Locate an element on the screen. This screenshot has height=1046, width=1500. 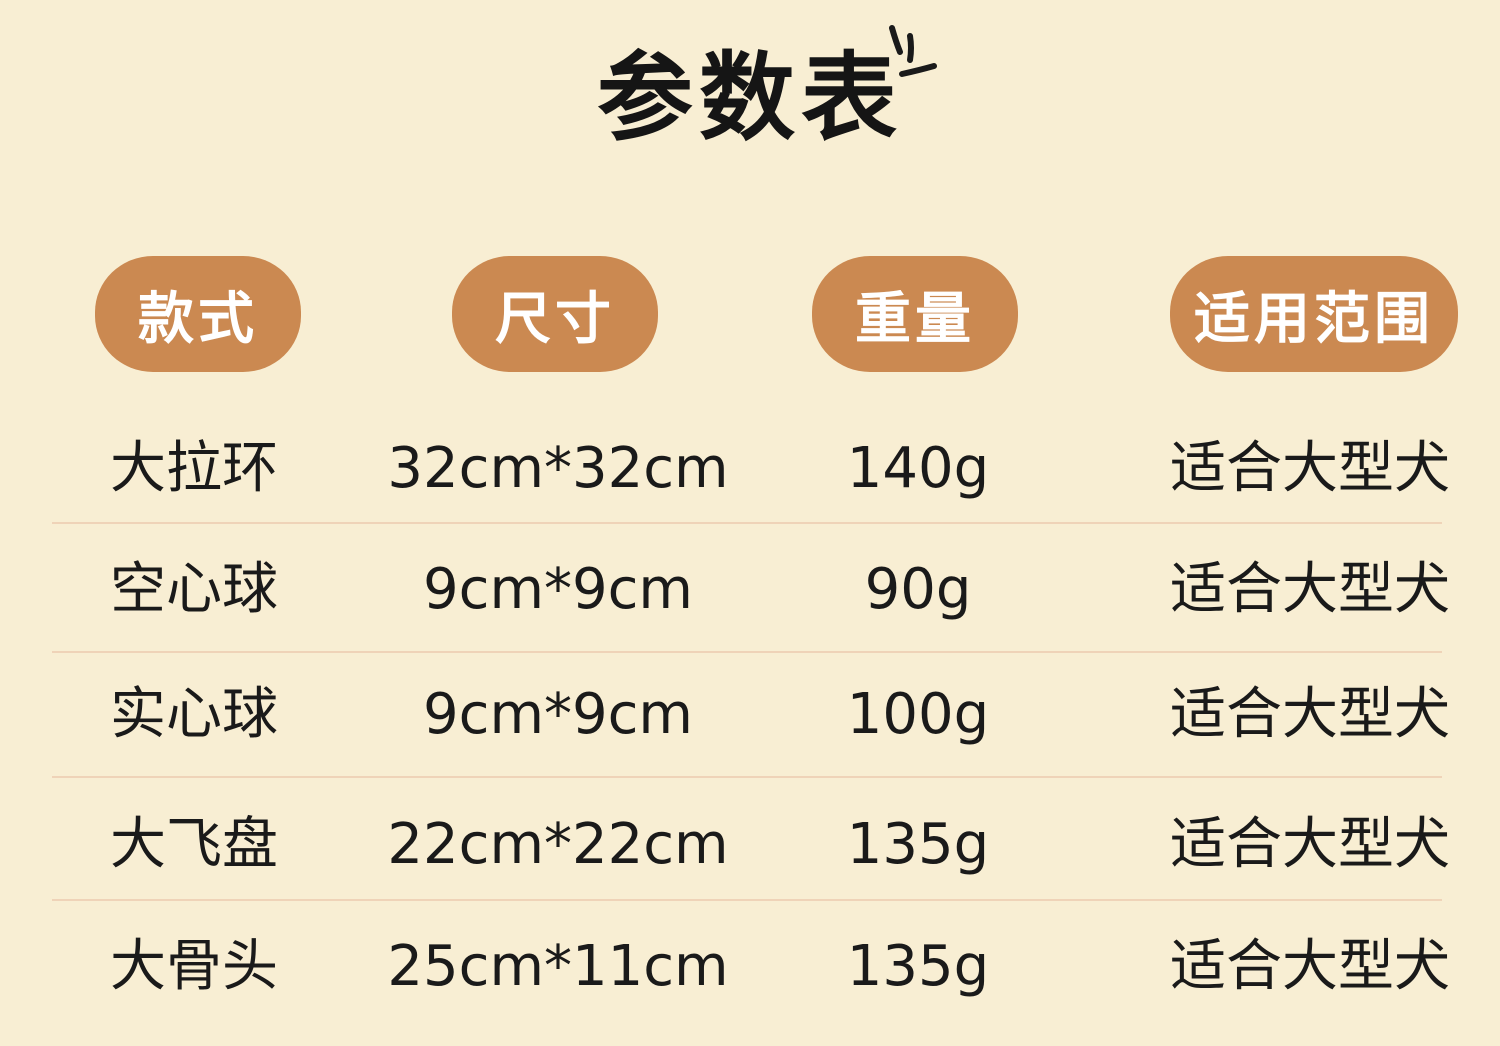
header-range: 适用范围 is located at coordinates (1314, 314).